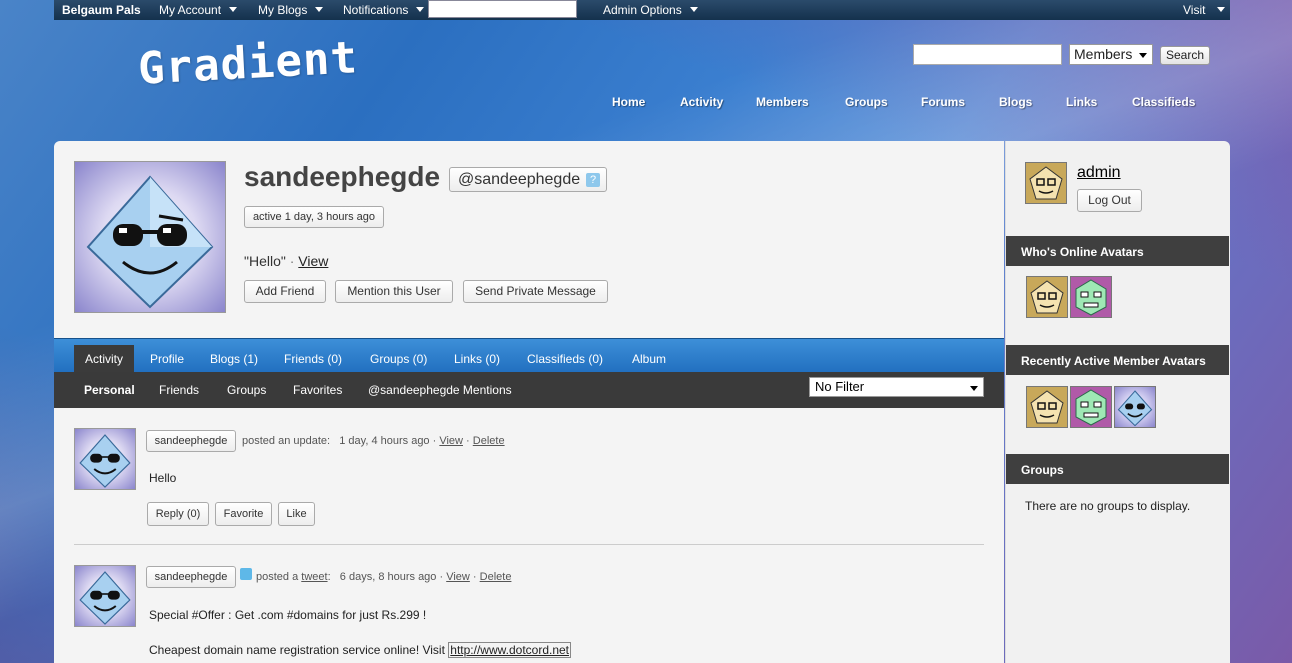  What do you see at coordinates (398, 359) in the screenshot?
I see `tab-groups: Groups (0)` at bounding box center [398, 359].